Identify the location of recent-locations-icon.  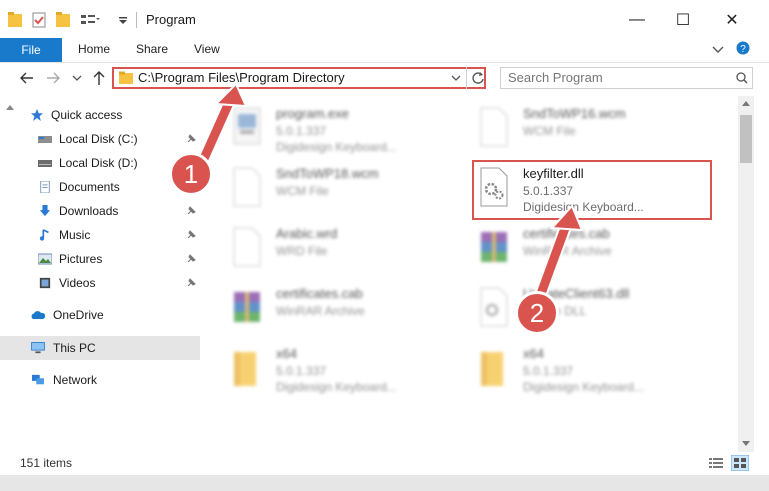
(77, 78).